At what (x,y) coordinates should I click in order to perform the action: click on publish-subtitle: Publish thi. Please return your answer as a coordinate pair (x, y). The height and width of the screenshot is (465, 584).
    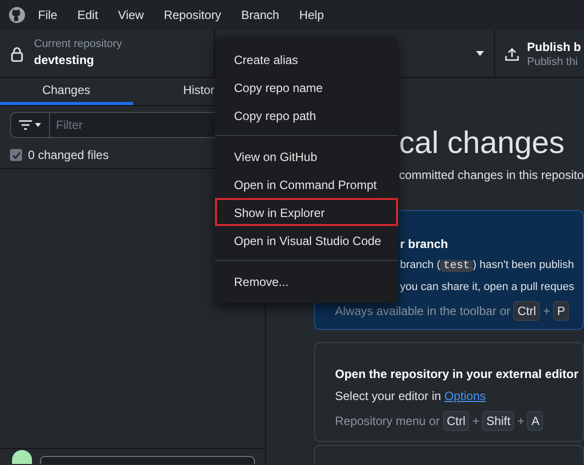
    Looking at the image, I should click on (553, 63).